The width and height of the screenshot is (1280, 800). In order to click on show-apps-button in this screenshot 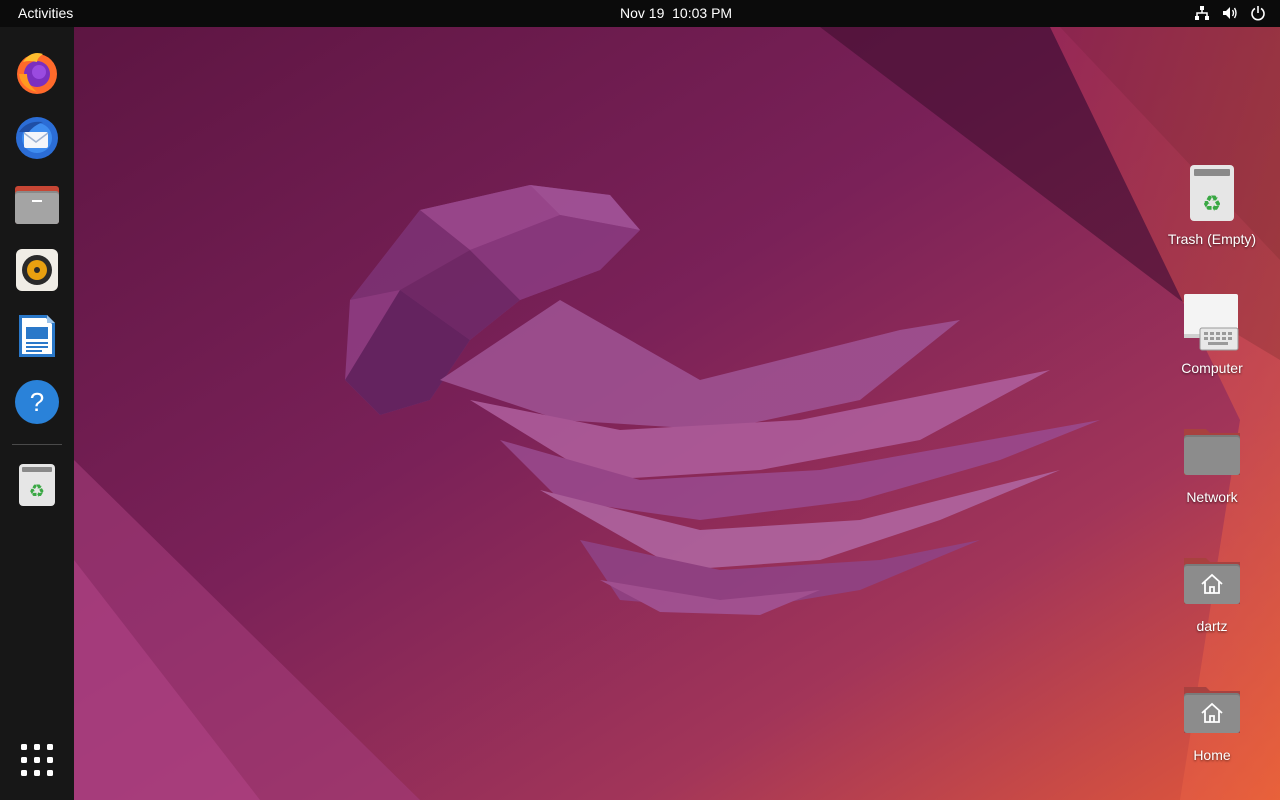, I will do `click(37, 760)`.